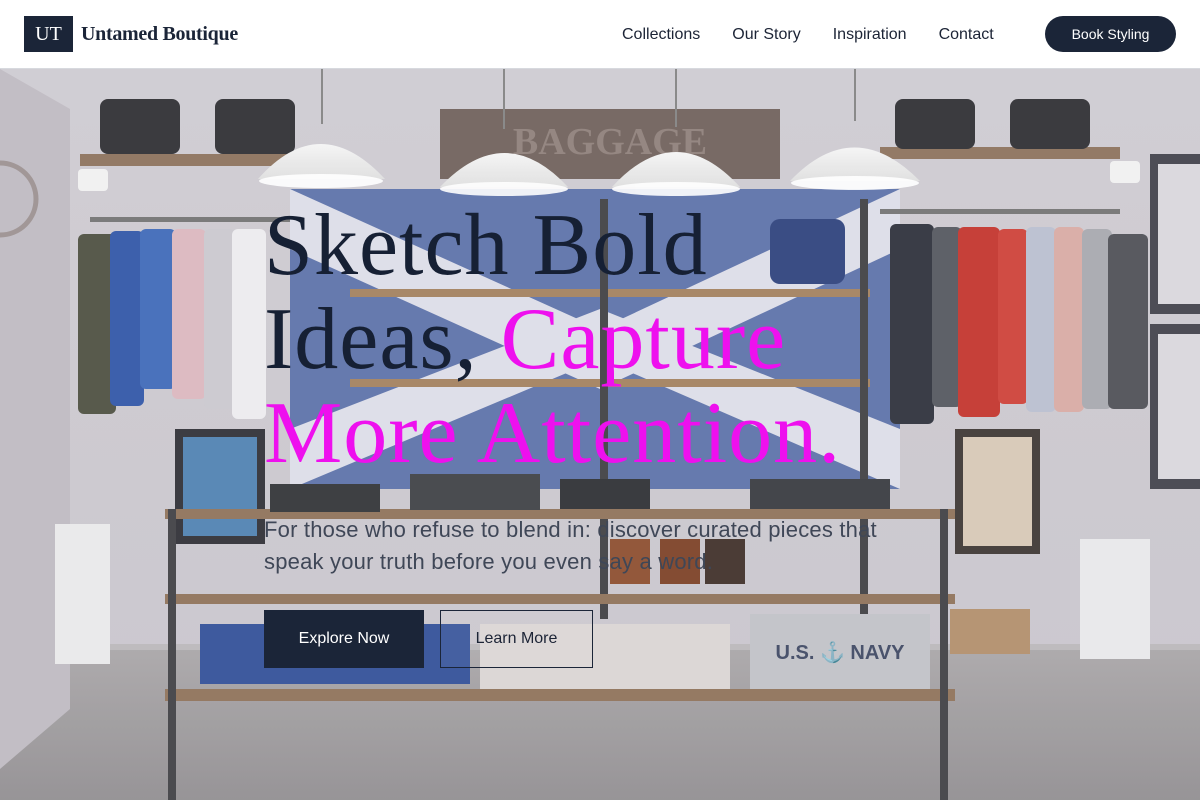 The height and width of the screenshot is (800, 1200). What do you see at coordinates (553, 433) in the screenshot?
I see `hero-headline-accent-2: More Attention.` at bounding box center [553, 433].